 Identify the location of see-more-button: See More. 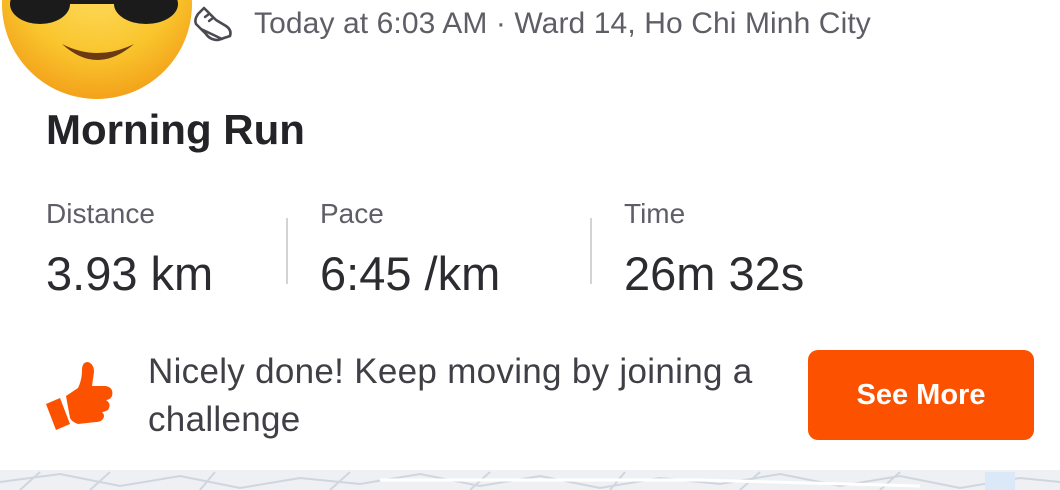
(921, 395).